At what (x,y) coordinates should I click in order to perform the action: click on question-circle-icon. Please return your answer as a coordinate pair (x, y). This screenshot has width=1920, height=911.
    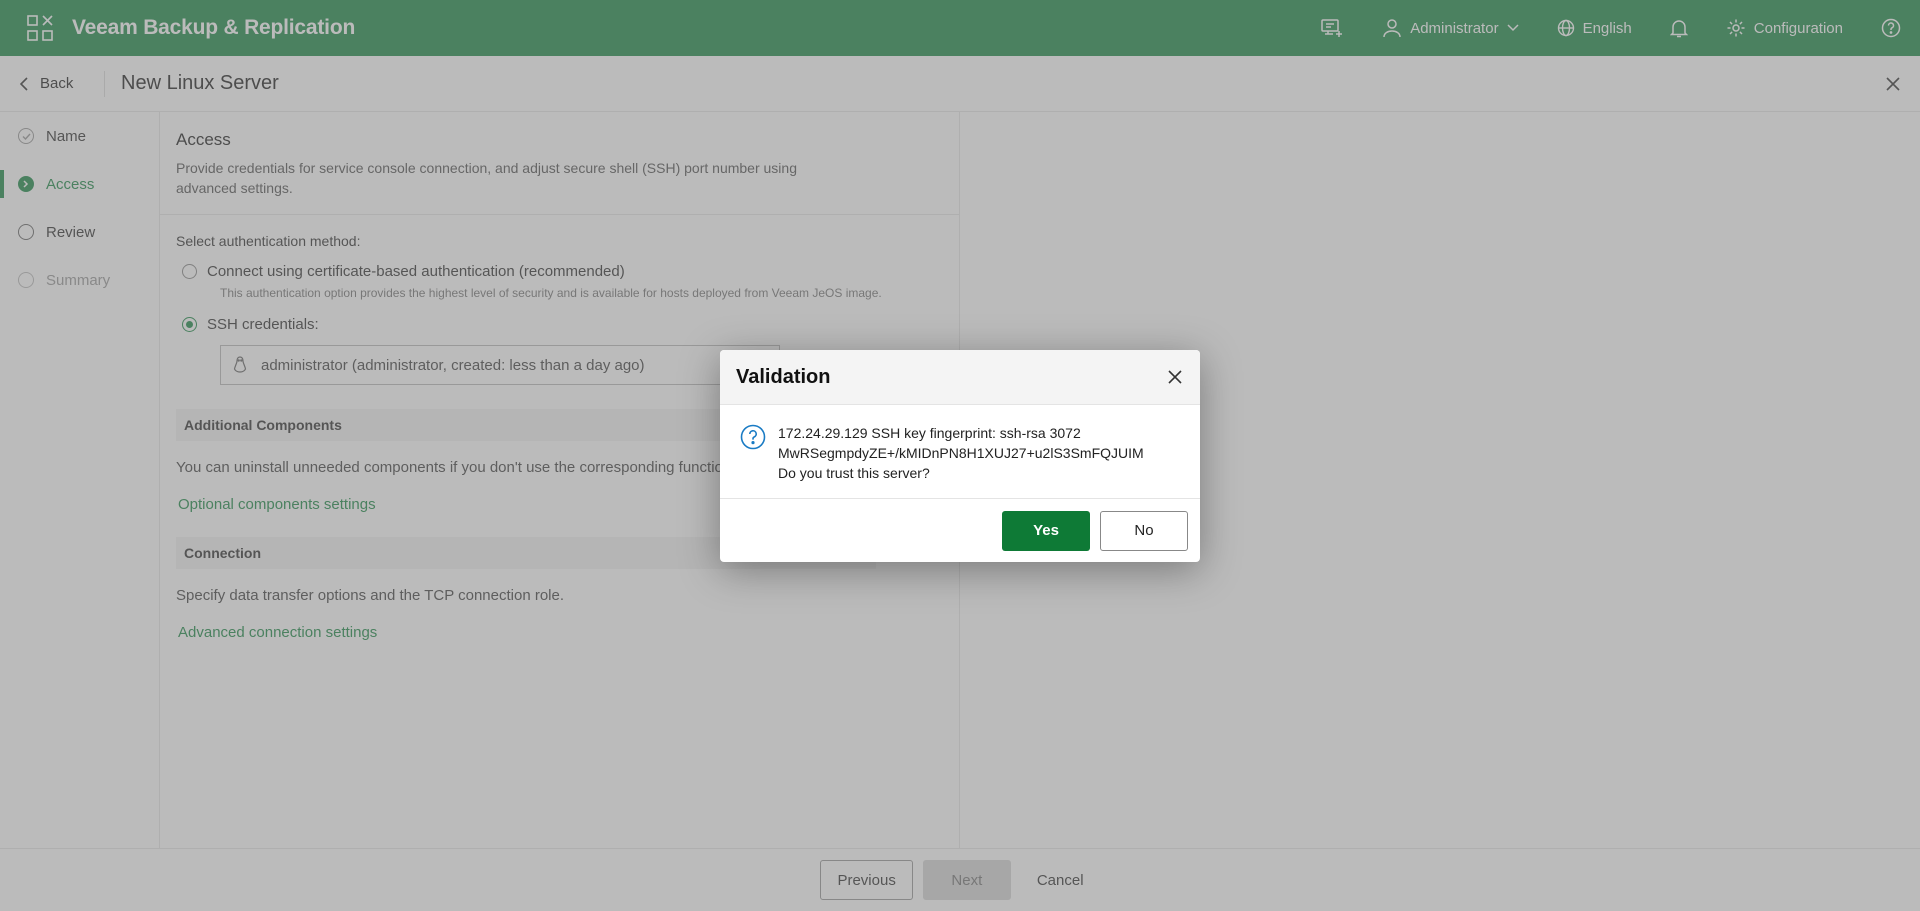
    Looking at the image, I should click on (753, 437).